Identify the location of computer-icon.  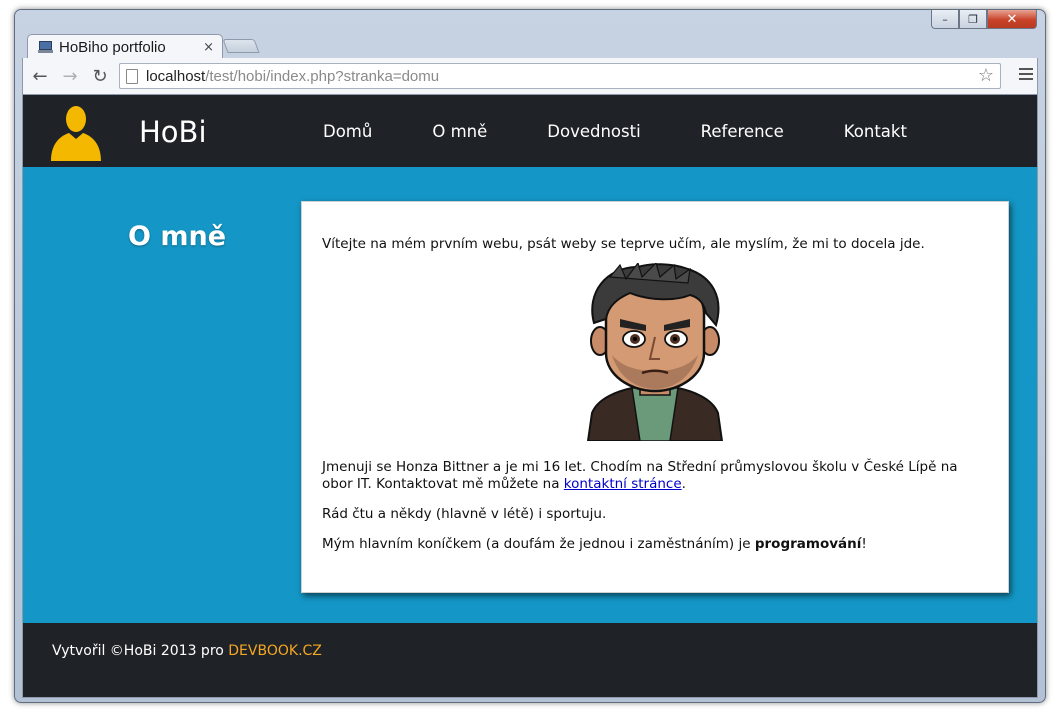
(45, 47).